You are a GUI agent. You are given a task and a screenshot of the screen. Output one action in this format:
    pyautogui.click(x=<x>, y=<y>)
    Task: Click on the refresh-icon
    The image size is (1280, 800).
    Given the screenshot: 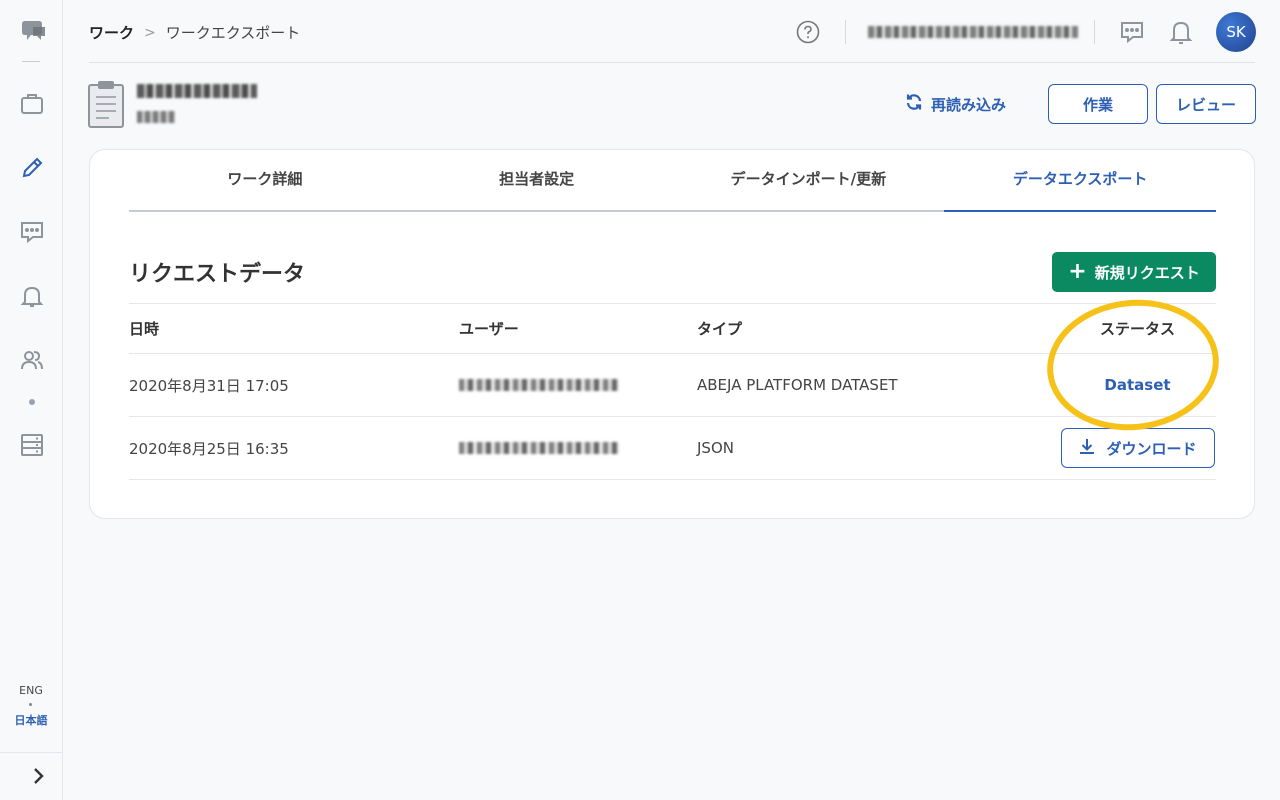 What is the action you would take?
    pyautogui.click(x=914, y=104)
    